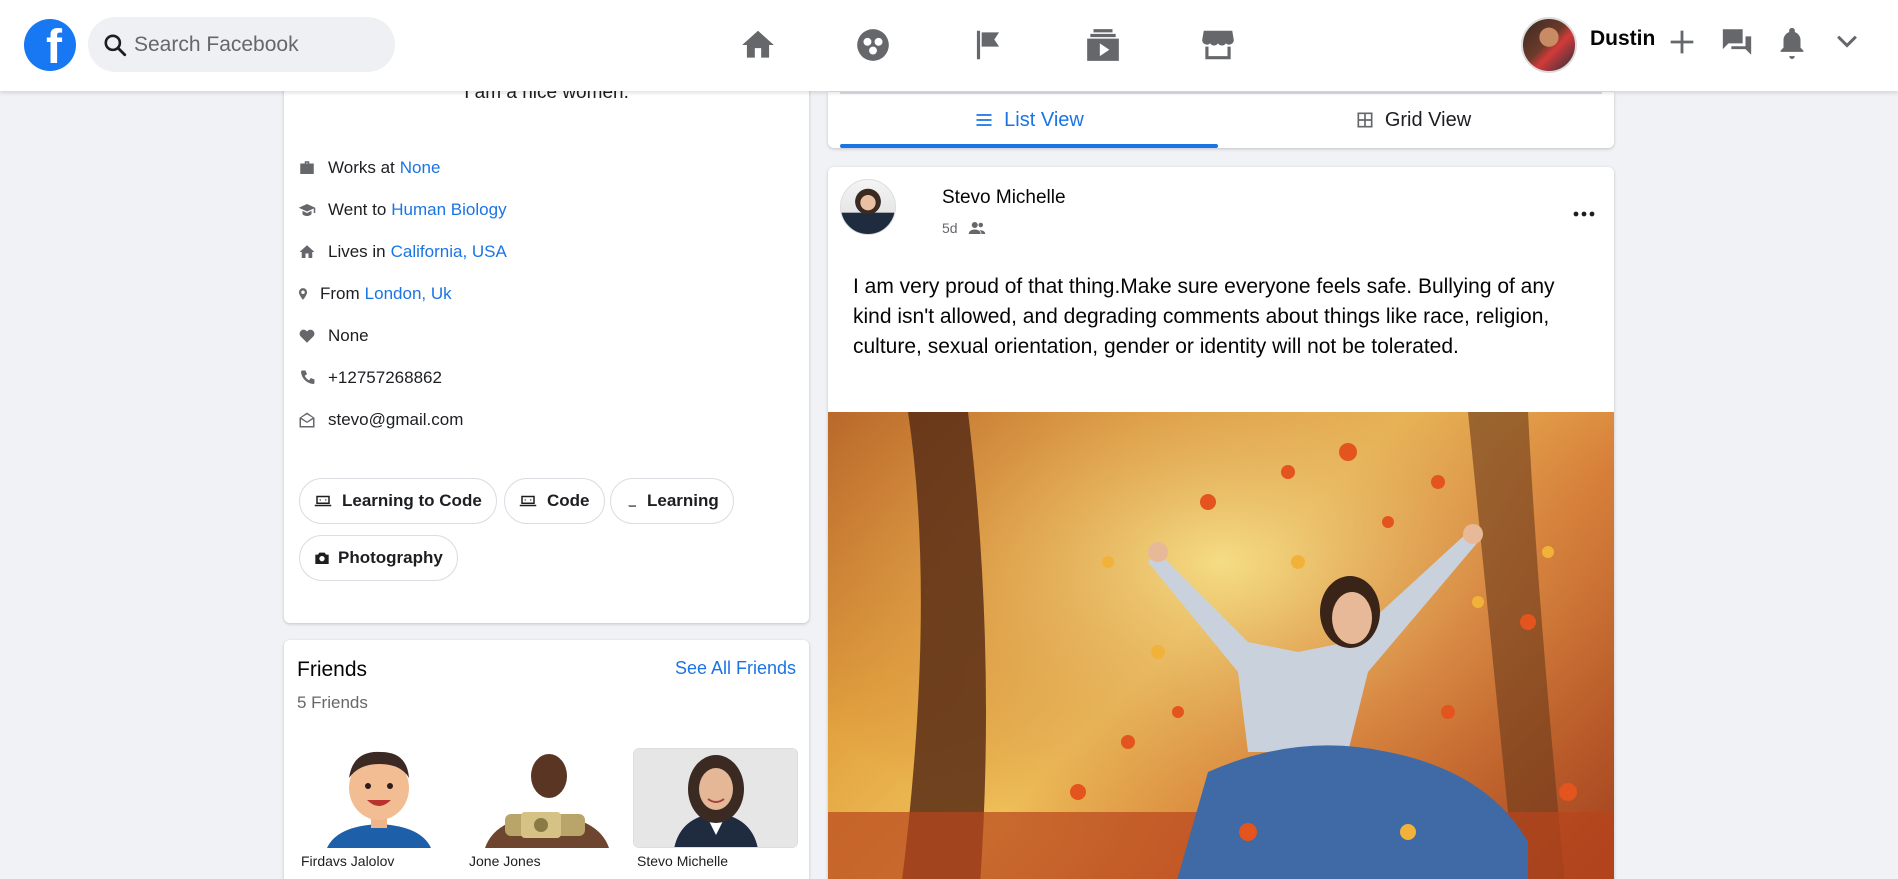 This screenshot has width=1898, height=879. What do you see at coordinates (340, 293) in the screenshot?
I see `from-prefix: From` at bounding box center [340, 293].